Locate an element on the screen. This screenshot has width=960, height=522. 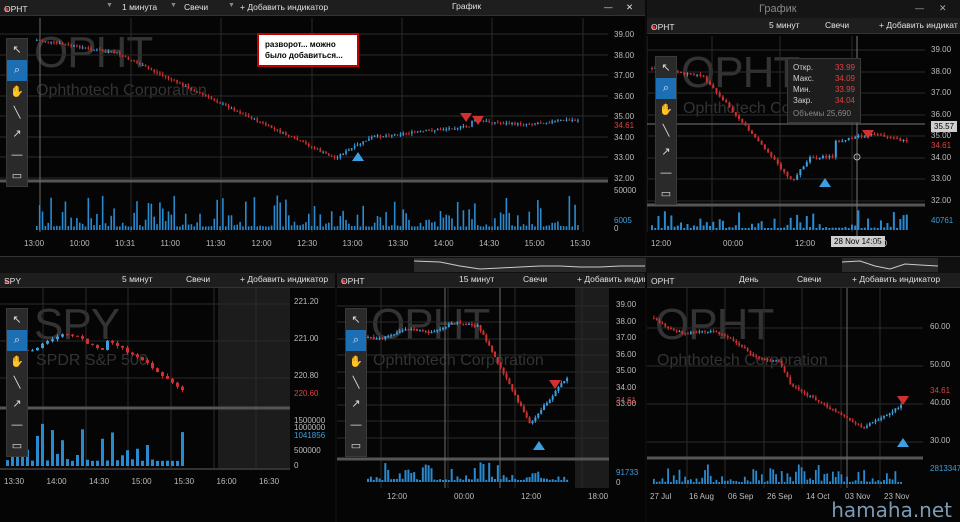
navigator-window is located at coordinates (530, 265).